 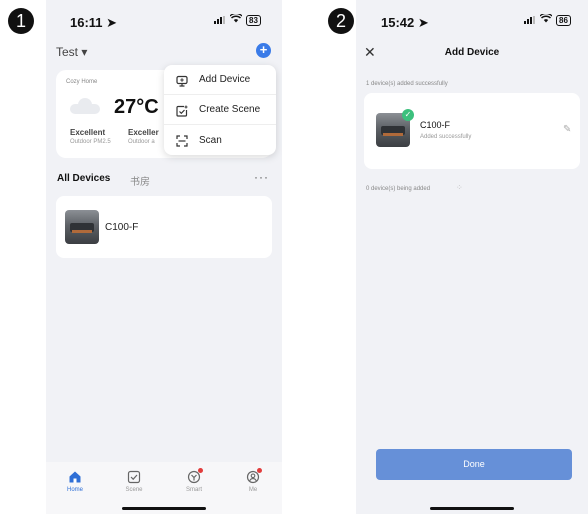 What do you see at coordinates (408, 115) in the screenshot?
I see `check-icon: ✓` at bounding box center [408, 115].